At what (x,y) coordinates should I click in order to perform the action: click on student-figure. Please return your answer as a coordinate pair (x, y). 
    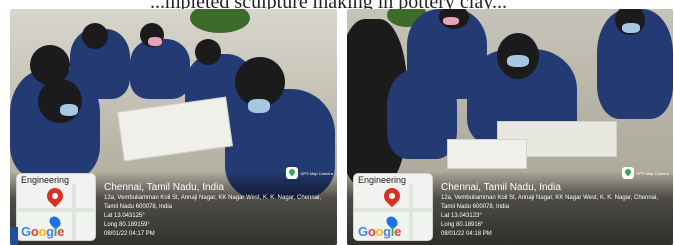
    Looking at the image, I should click on (160, 69).